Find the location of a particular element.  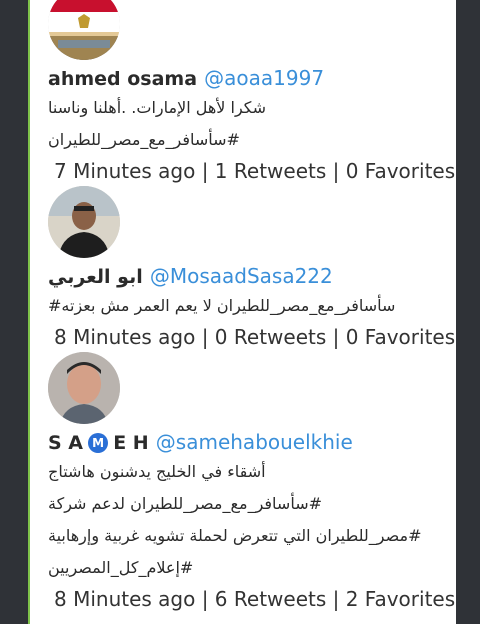

tweet-meta: 7 Minutes ago | 1 Retweets | 0 Favorites is located at coordinates (255, 171).